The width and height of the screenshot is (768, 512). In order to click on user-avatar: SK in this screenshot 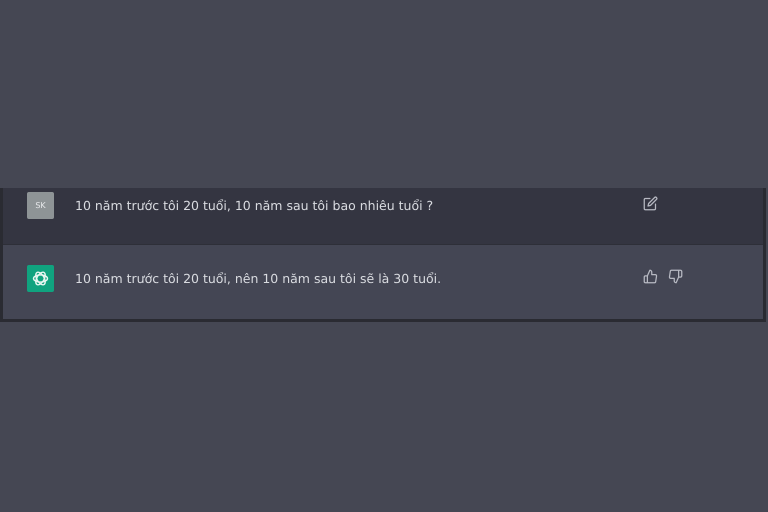, I will do `click(40, 205)`.